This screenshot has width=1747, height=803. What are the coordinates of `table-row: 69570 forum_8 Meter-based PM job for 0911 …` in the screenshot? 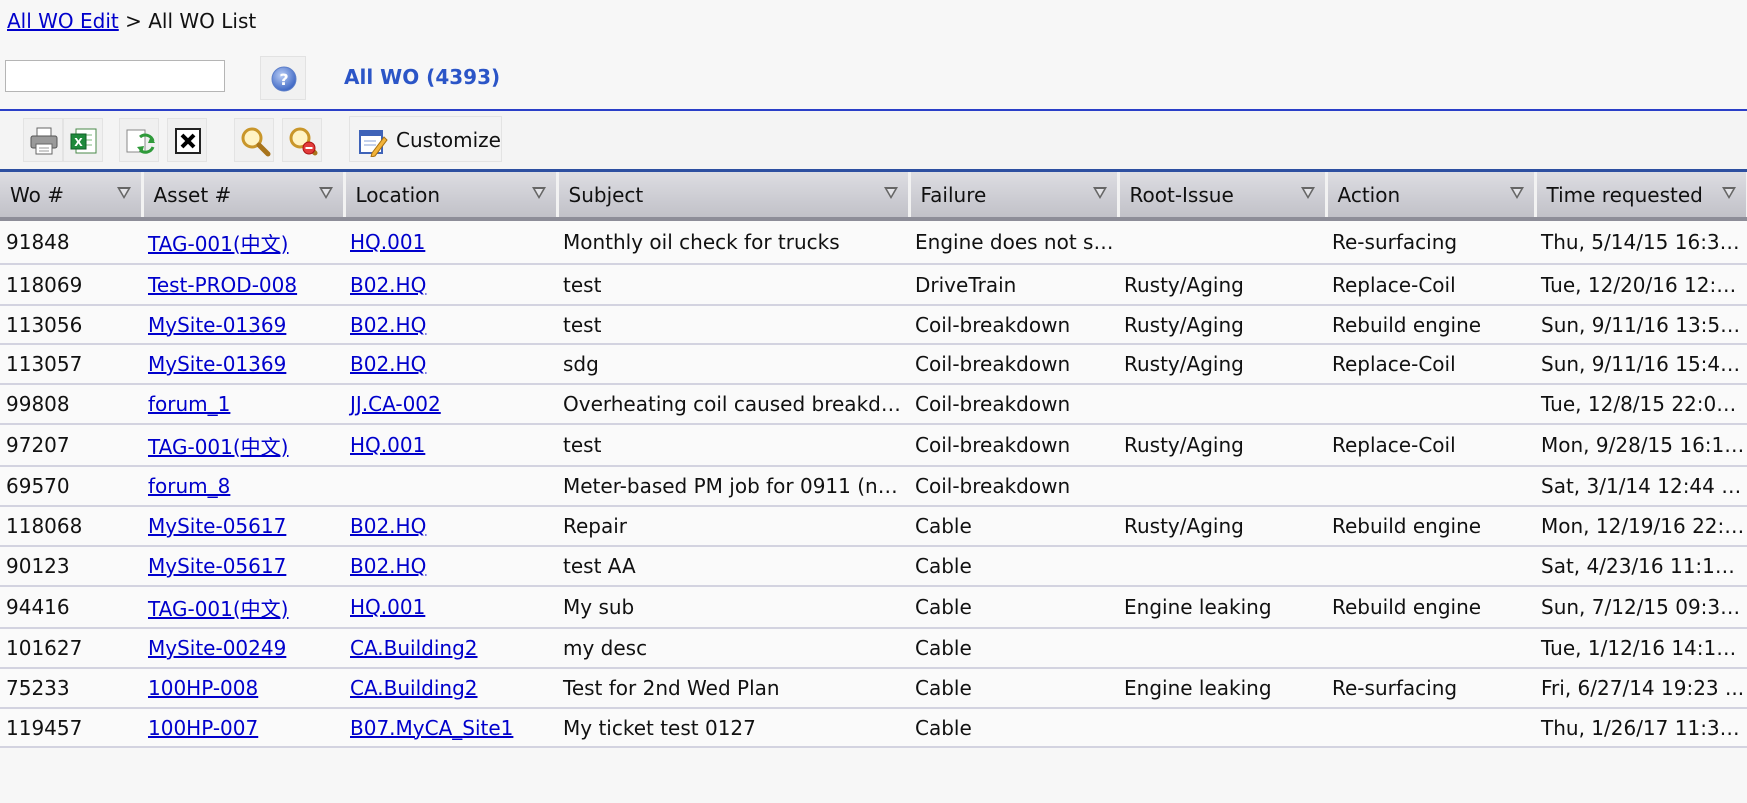 It's located at (873, 486).